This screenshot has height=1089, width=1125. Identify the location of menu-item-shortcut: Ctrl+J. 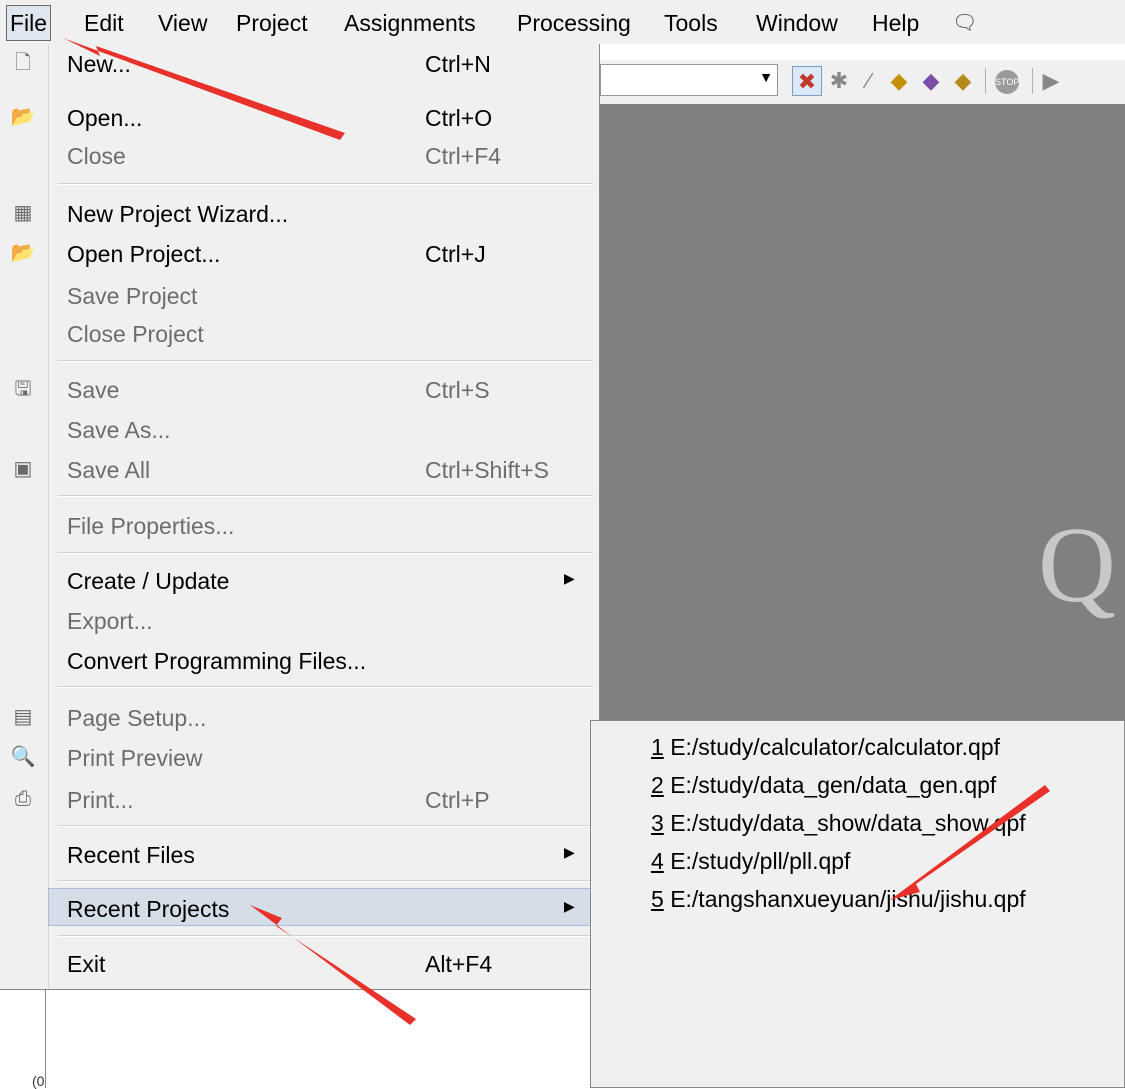
(455, 254).